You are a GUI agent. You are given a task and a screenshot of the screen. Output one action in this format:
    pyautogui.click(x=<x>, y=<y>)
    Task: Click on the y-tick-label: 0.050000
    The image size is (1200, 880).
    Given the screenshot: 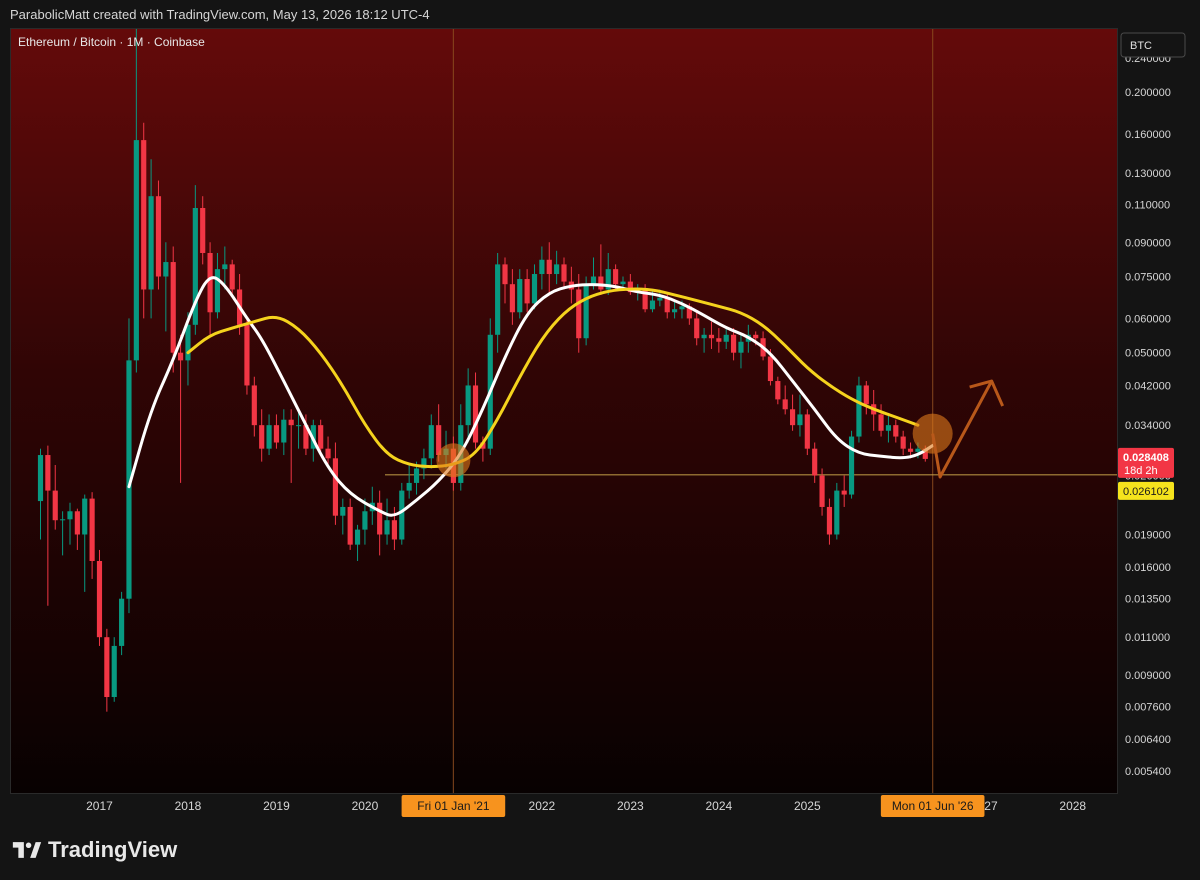 What is the action you would take?
    pyautogui.click(x=1148, y=354)
    